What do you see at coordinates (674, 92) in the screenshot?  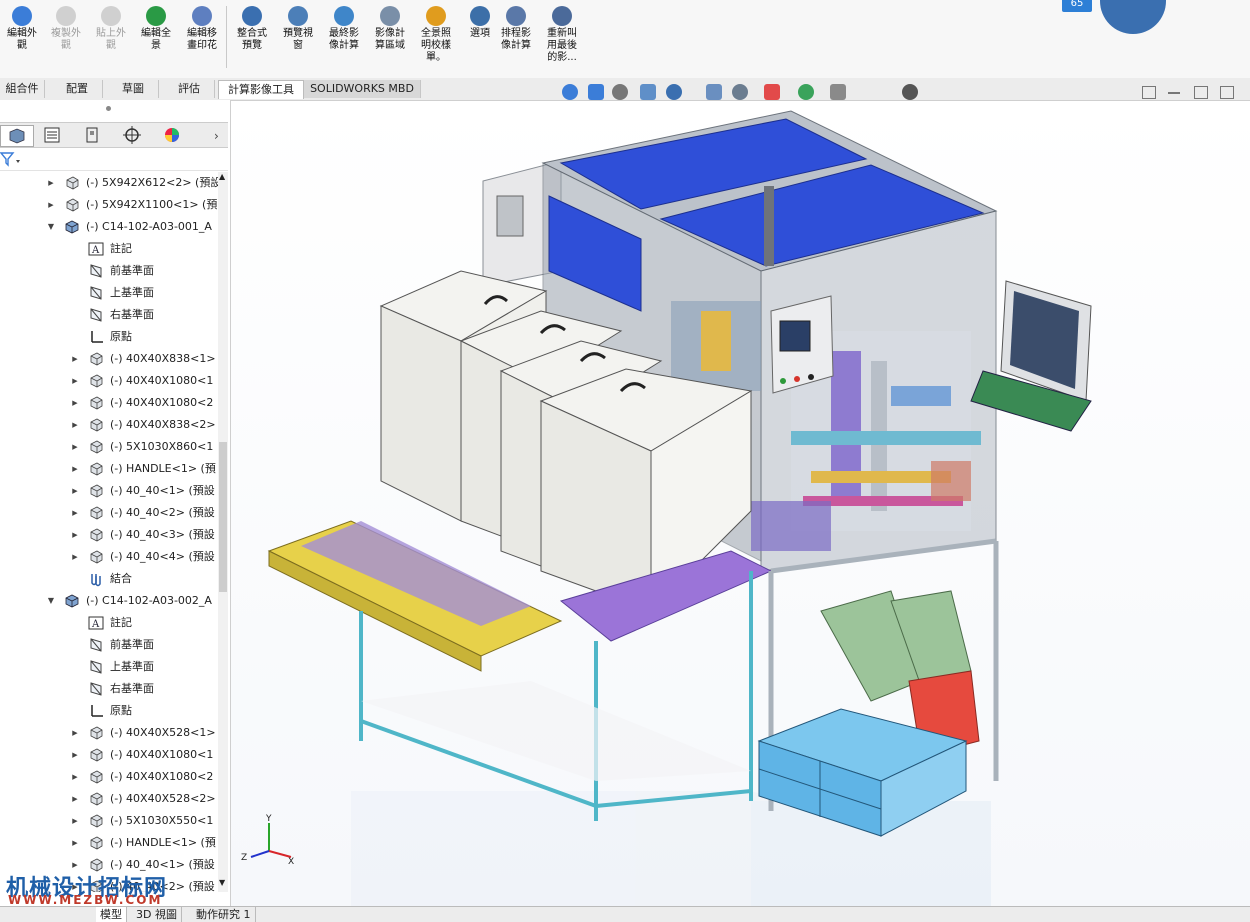 I see `view-orientation-icon` at bounding box center [674, 92].